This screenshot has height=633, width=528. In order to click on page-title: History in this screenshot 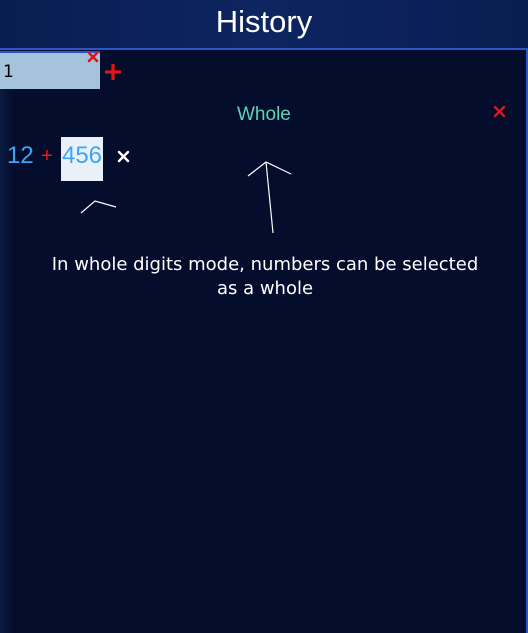, I will do `click(264, 21)`.